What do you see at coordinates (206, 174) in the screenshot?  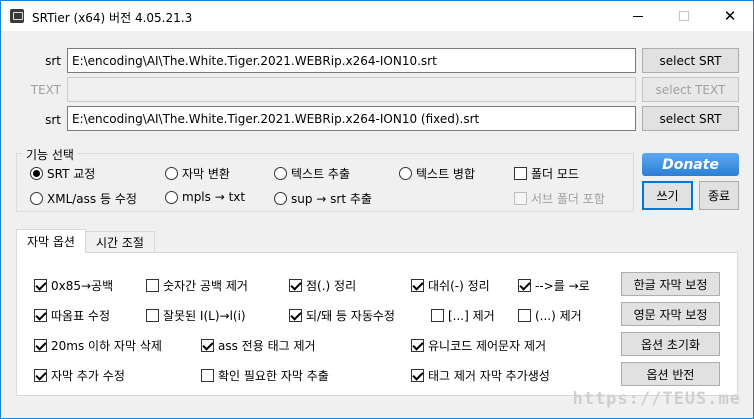 I see `radio-subtitle-convert-label: 자막 변환` at bounding box center [206, 174].